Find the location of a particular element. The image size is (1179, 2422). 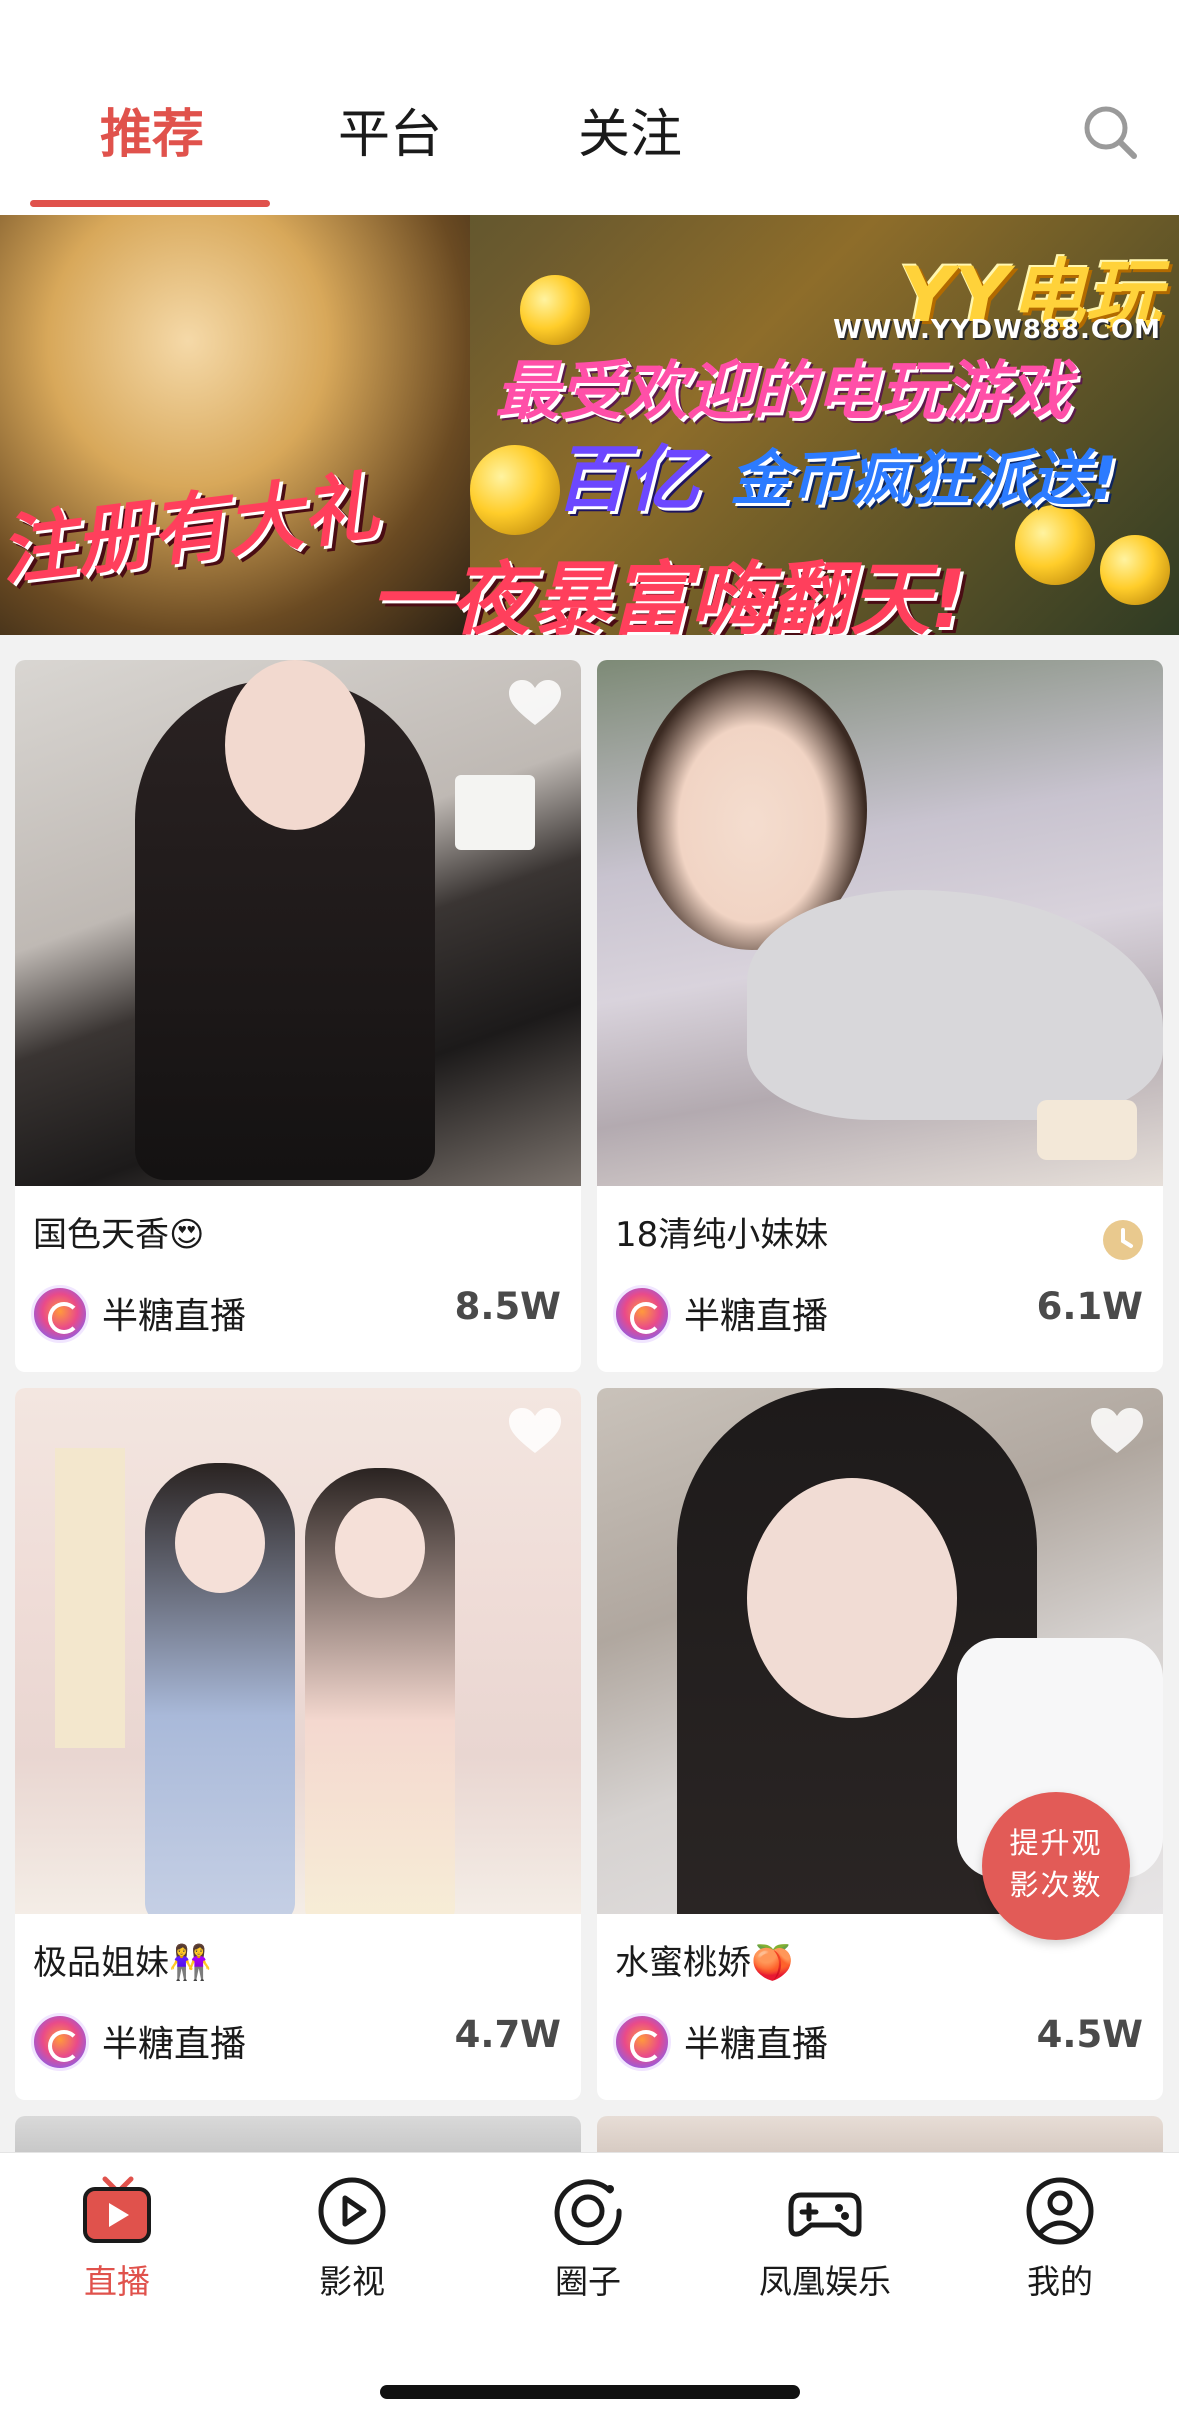

gamepad-icon is located at coordinates (825, 2214).